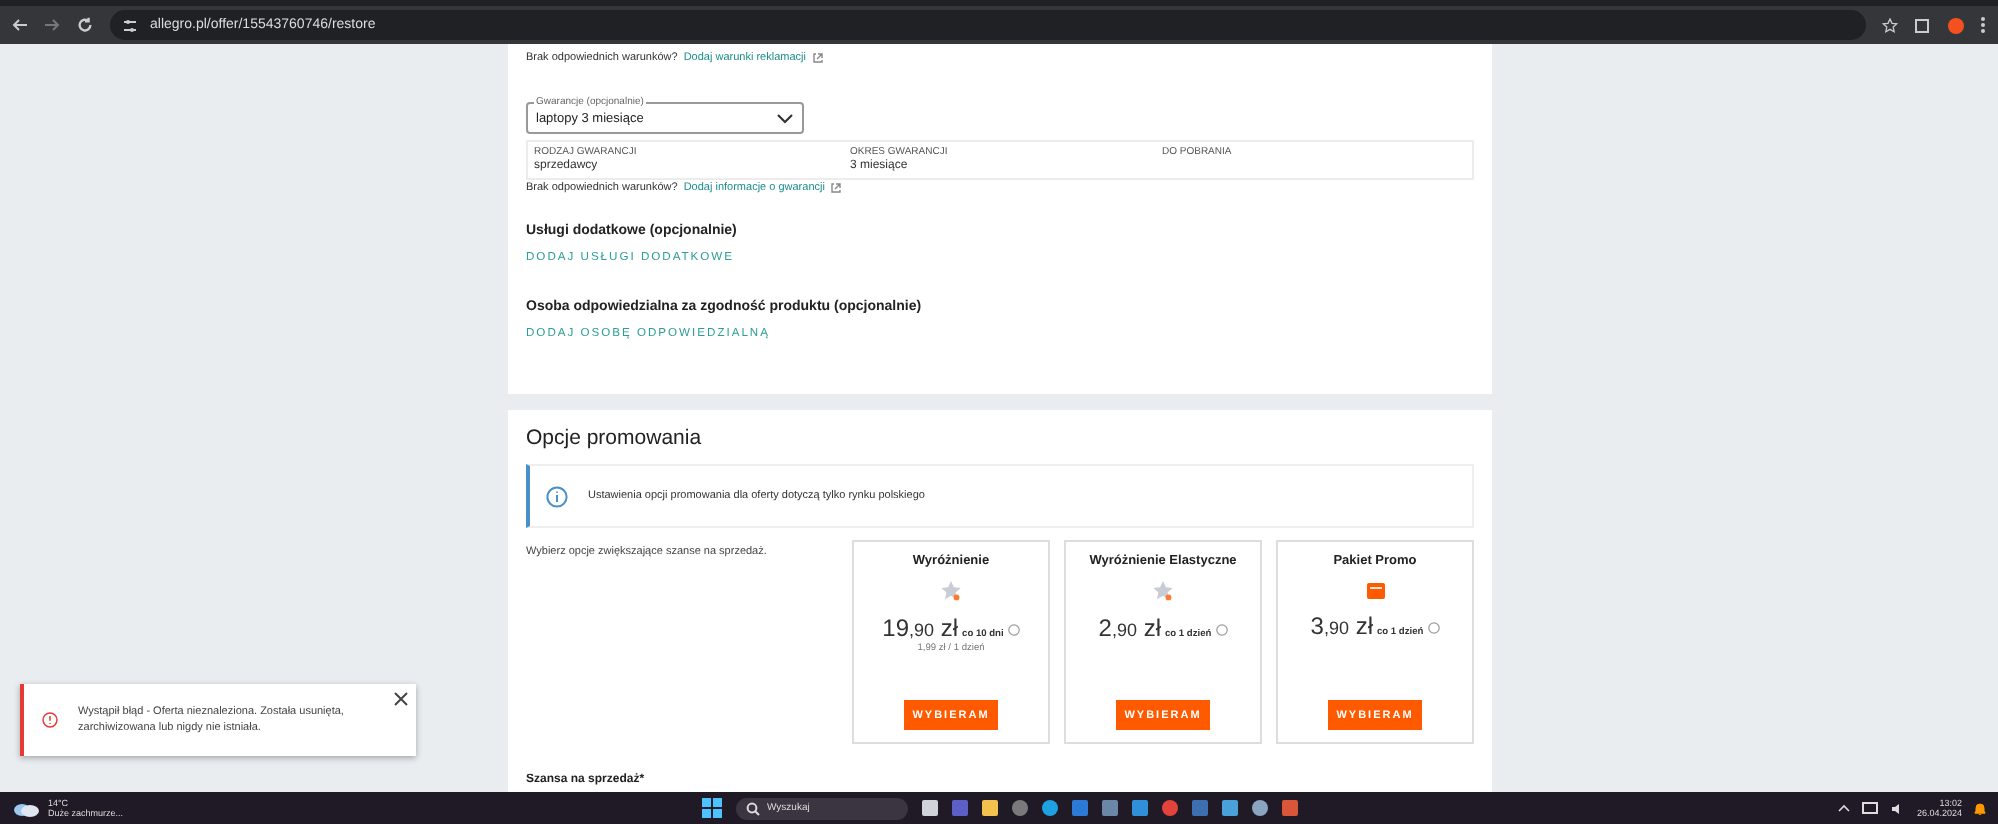  I want to click on site-settings-icon, so click(130, 25).